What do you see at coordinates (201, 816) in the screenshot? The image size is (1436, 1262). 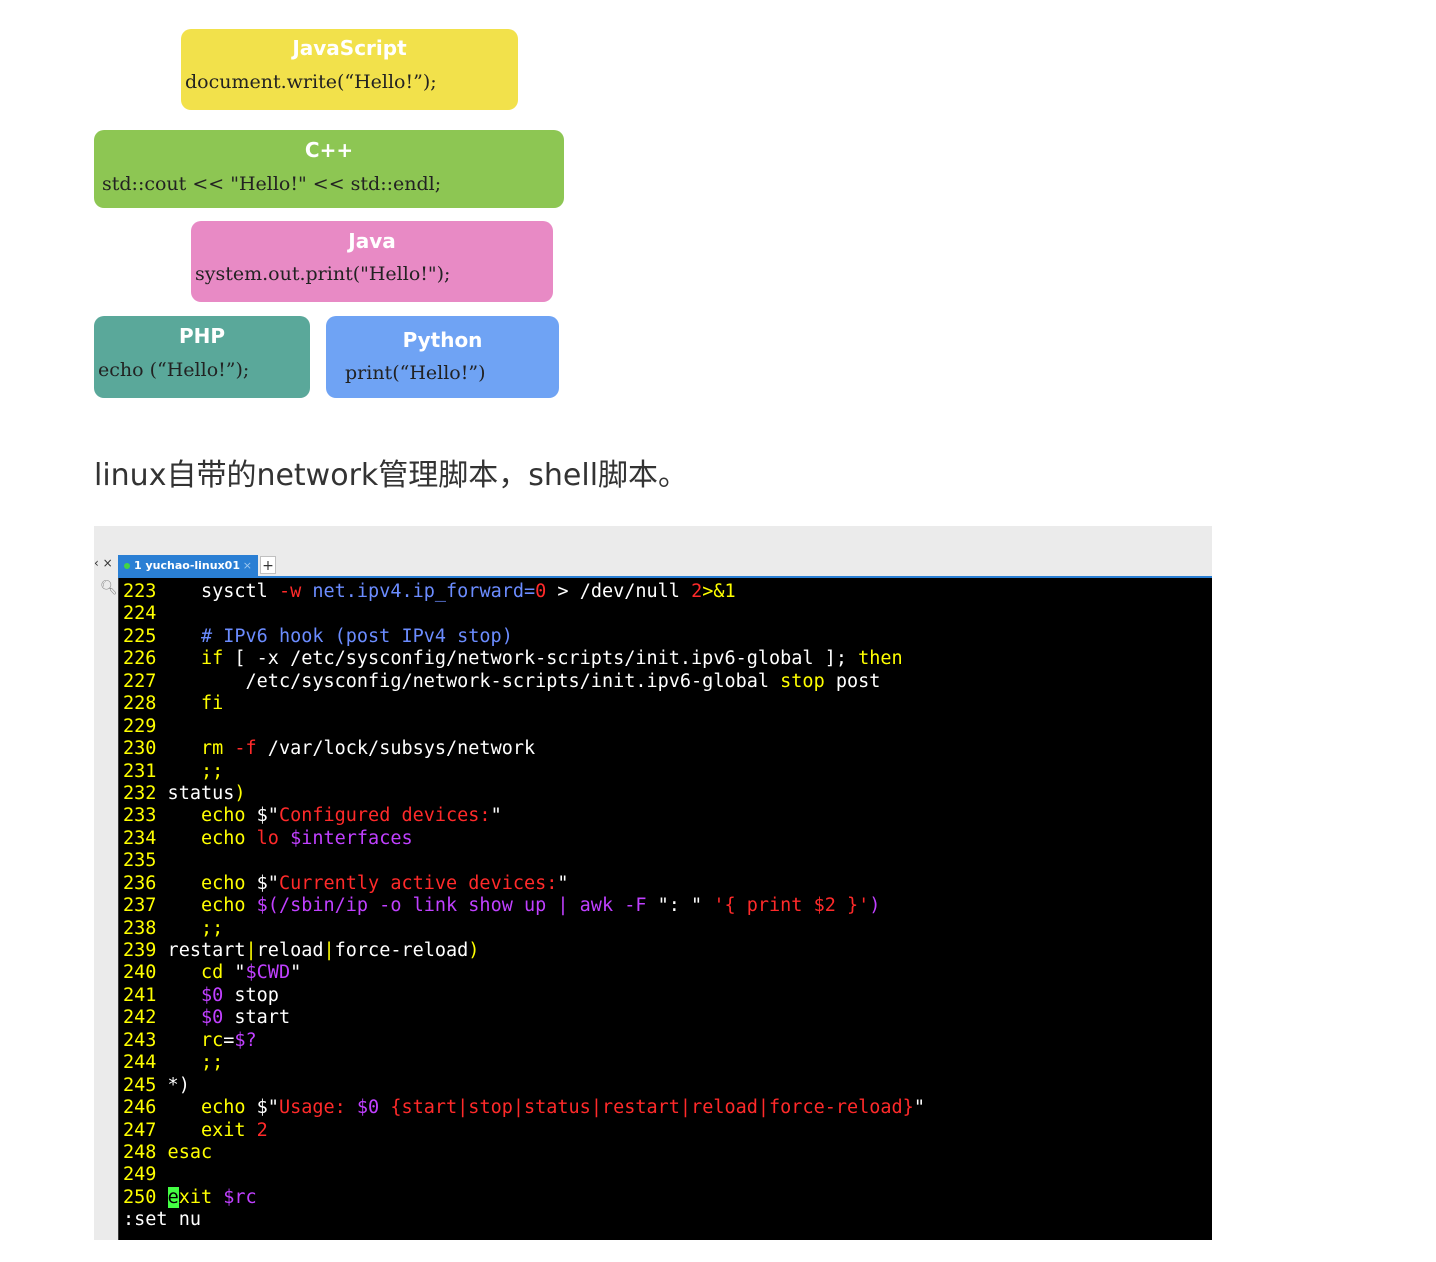 I see `code-token: echo` at bounding box center [201, 816].